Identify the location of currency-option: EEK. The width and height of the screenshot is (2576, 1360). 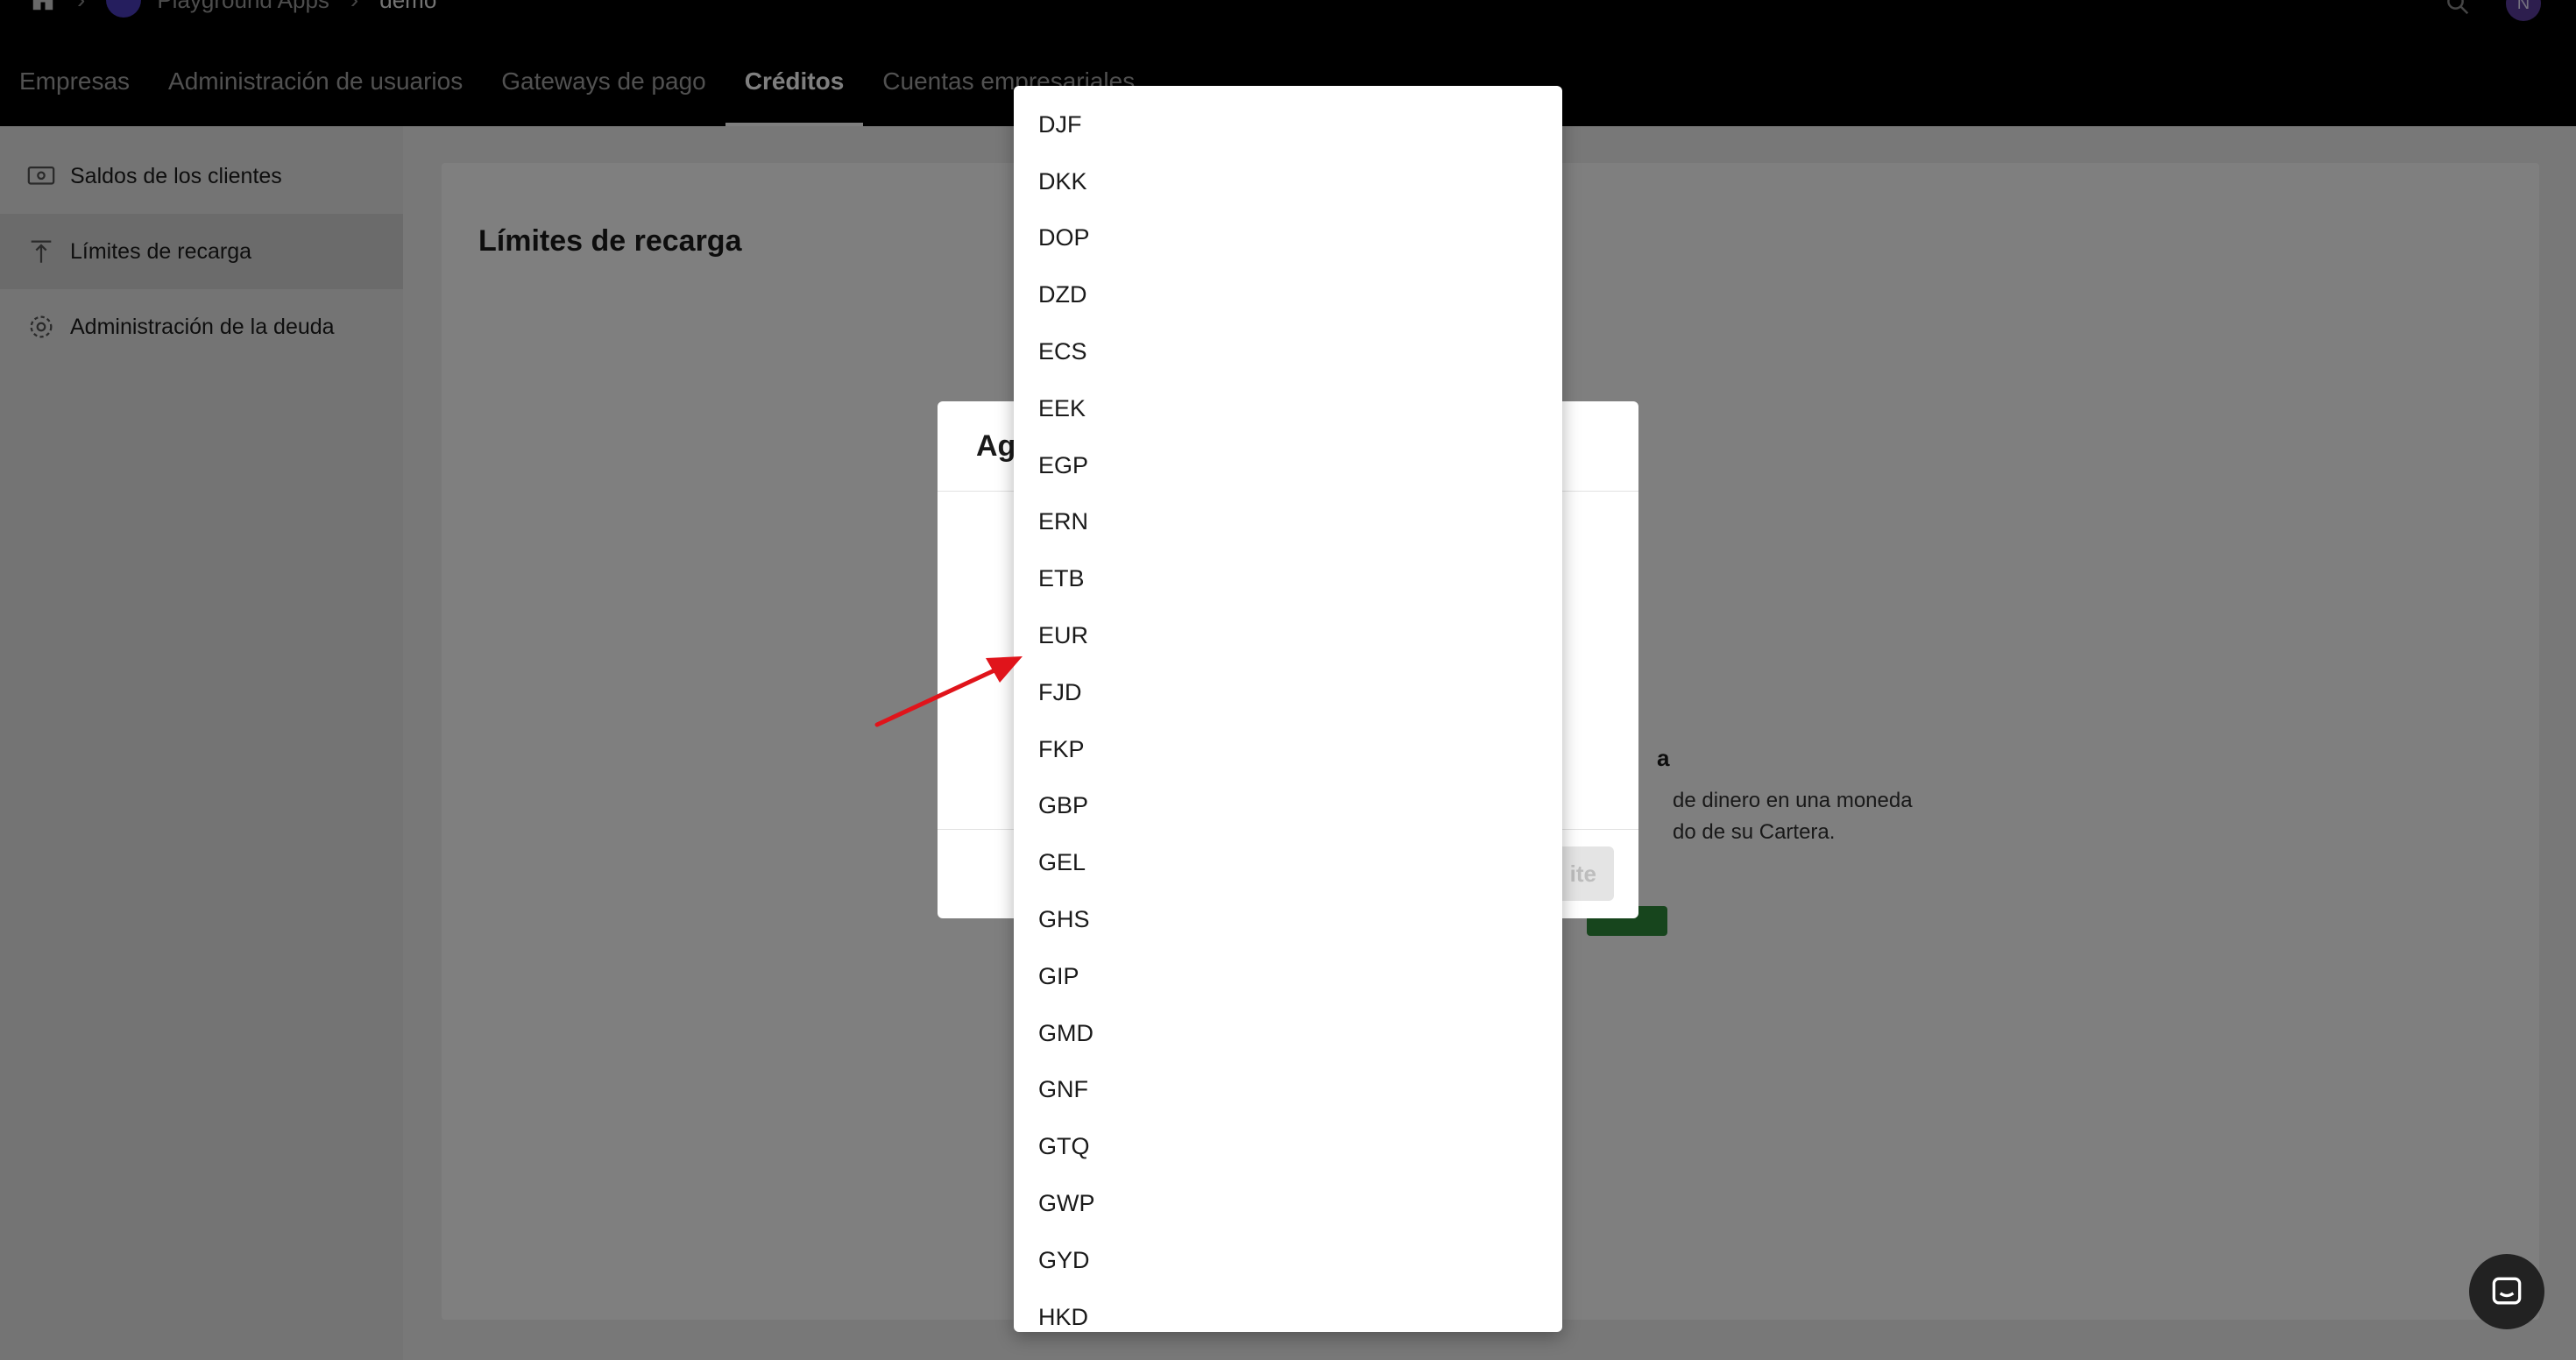
(1288, 408).